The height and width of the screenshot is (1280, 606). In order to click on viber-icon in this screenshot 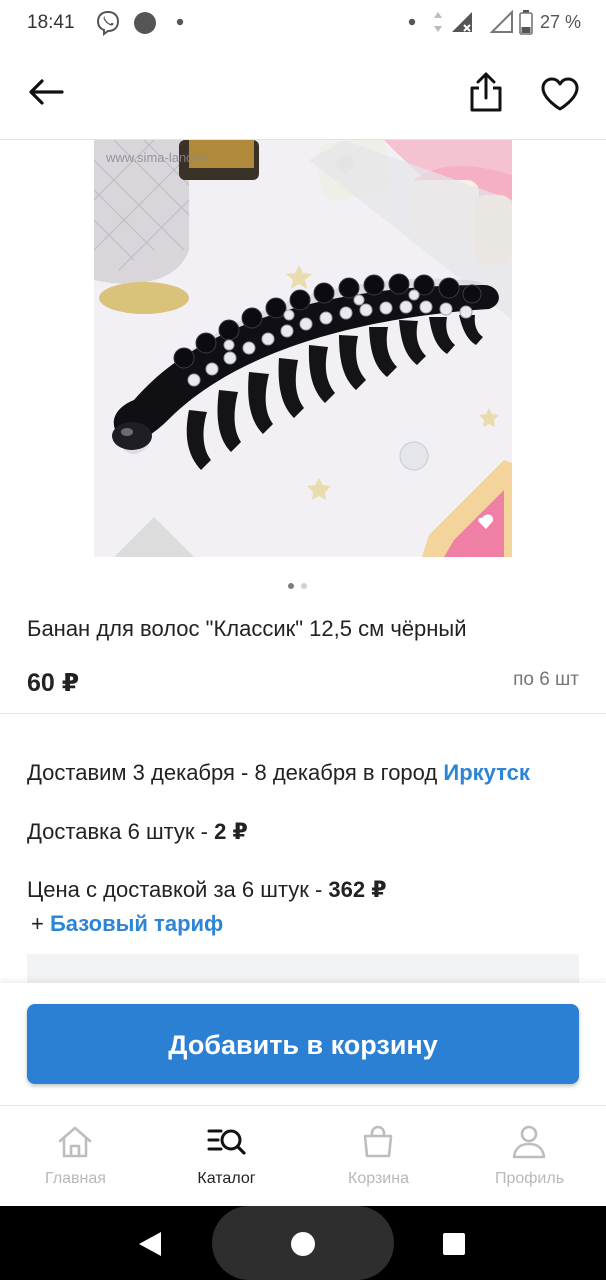, I will do `click(108, 23)`.